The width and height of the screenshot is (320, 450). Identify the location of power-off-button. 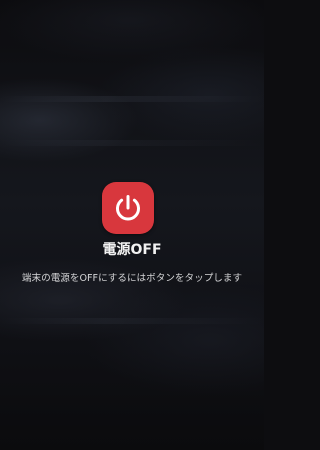
(128, 208).